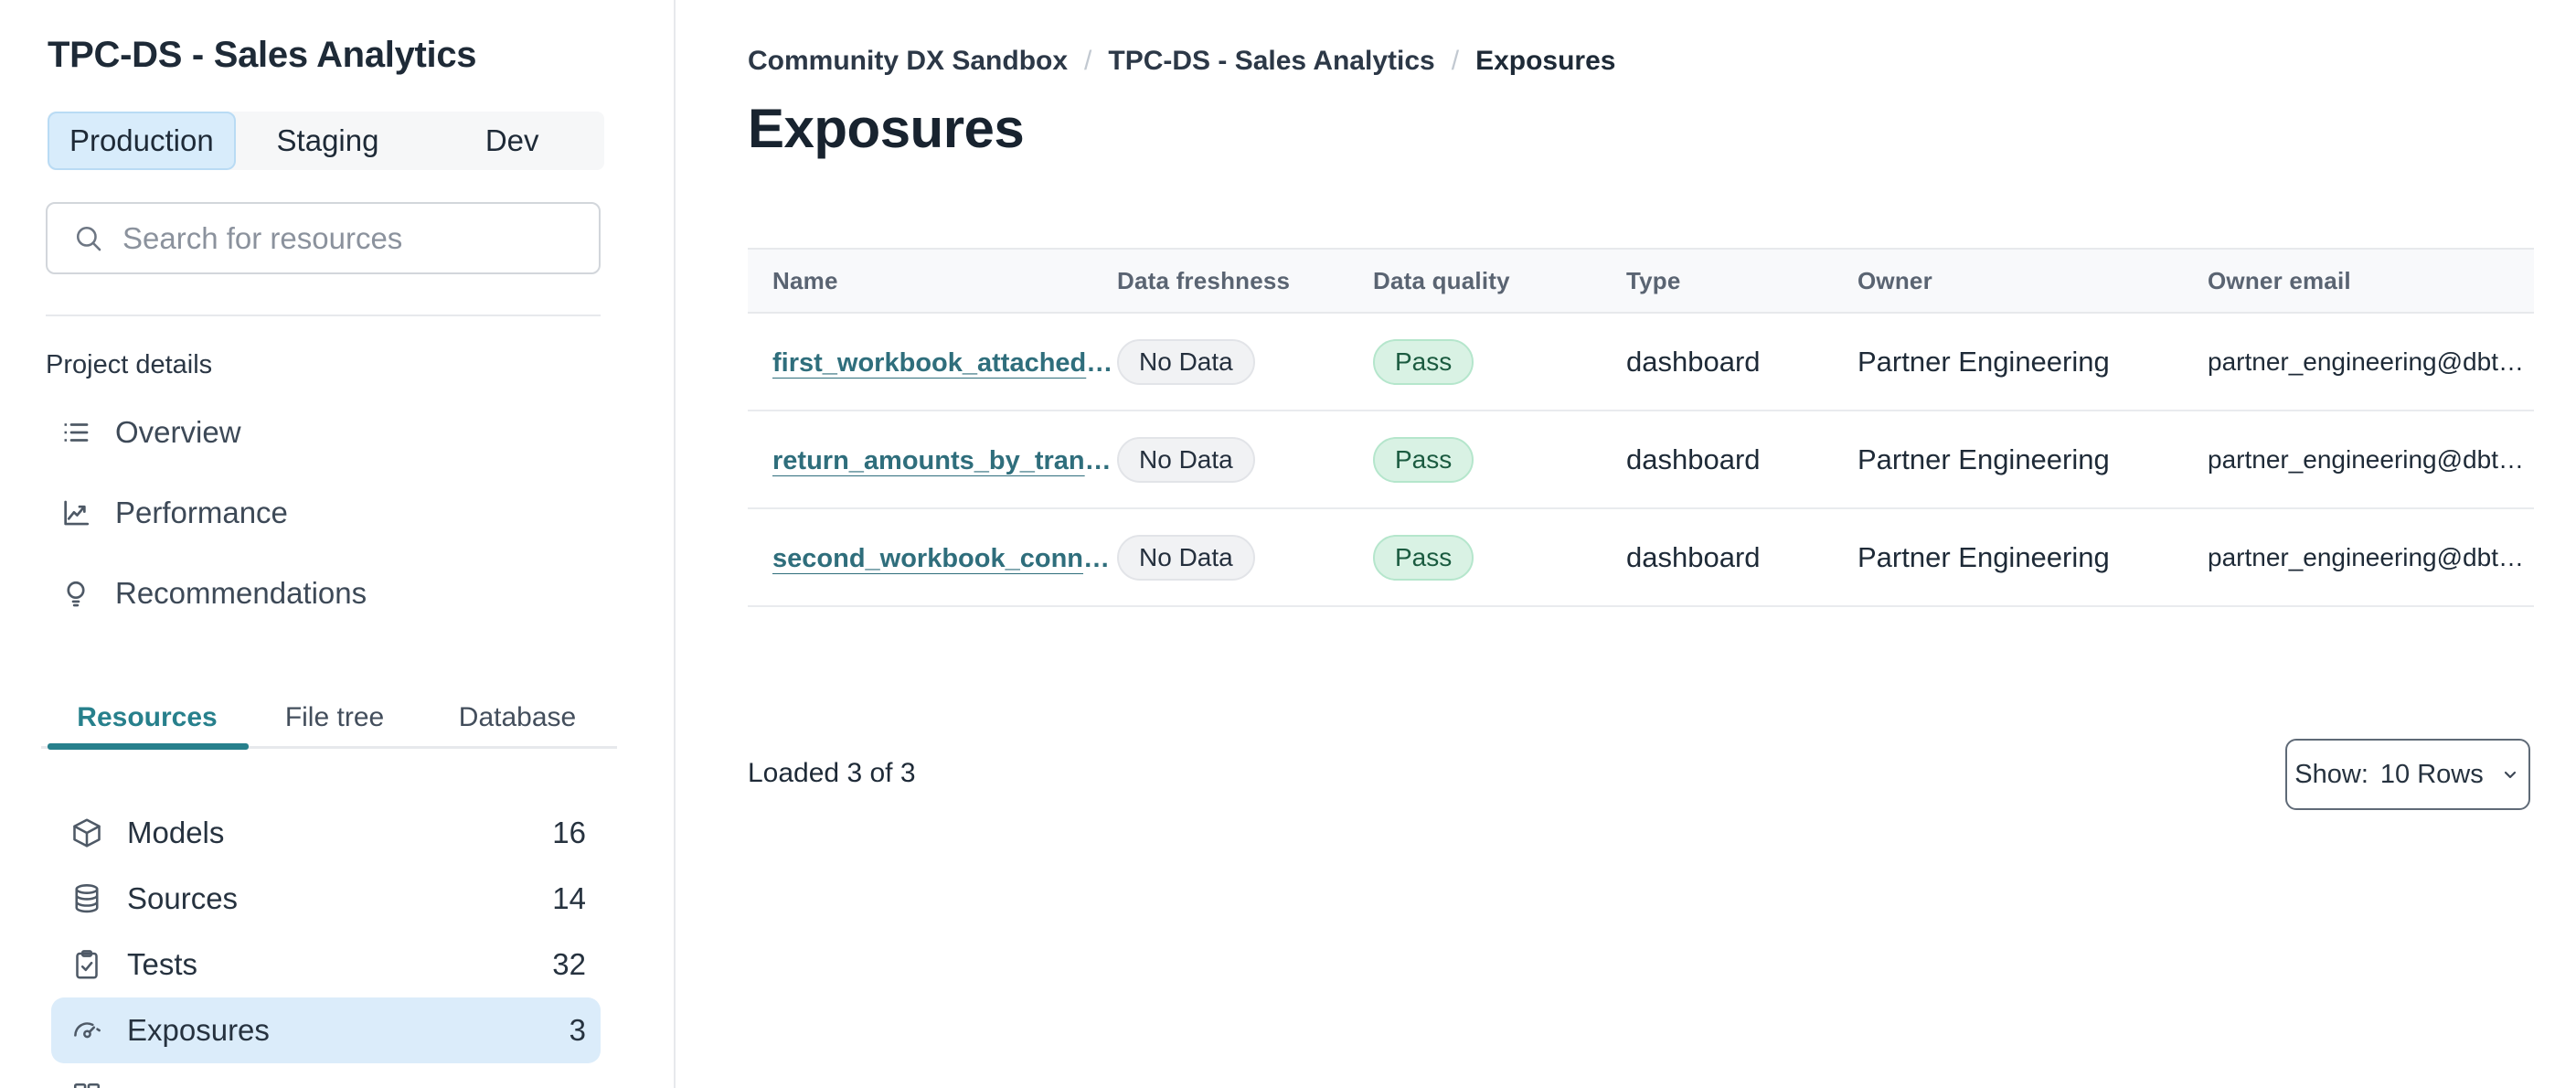  What do you see at coordinates (569, 832) in the screenshot?
I see `resource-count: 16` at bounding box center [569, 832].